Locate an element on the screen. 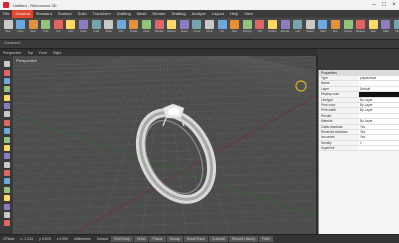 The width and height of the screenshot is (399, 243). ribbon-button-13: Extents is located at coordinates (172, 28).